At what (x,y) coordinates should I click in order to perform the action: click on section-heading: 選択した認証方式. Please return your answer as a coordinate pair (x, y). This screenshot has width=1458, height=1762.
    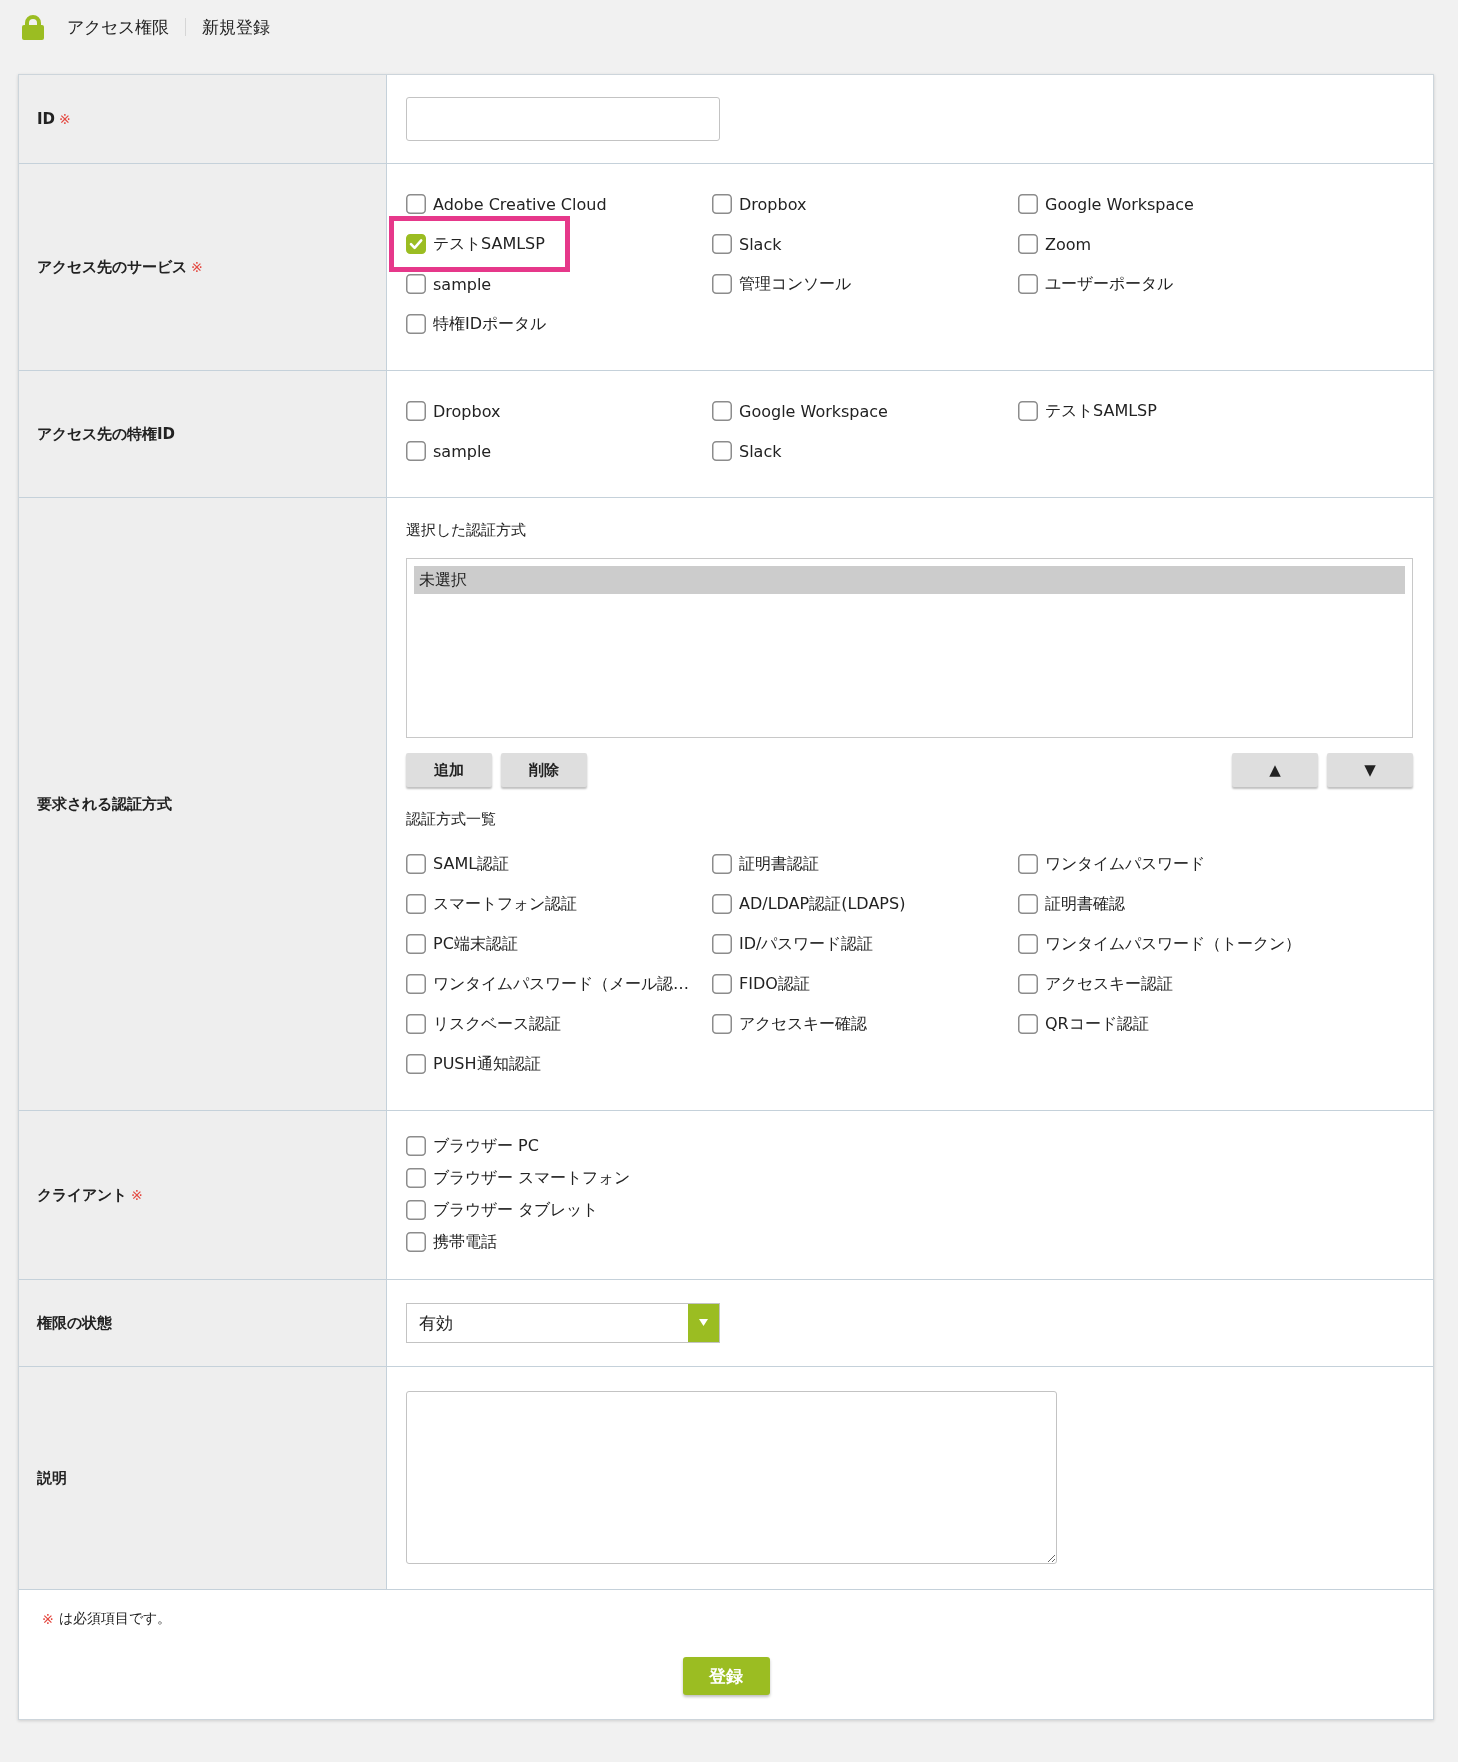
    Looking at the image, I should click on (466, 530).